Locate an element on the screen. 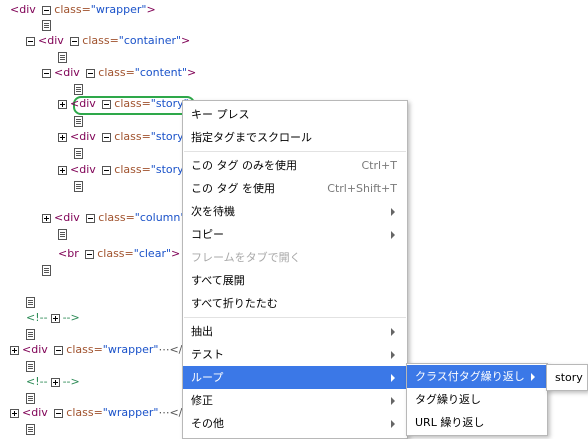 The height and width of the screenshot is (439, 588). menu-item-collapse-all: すべて折りたたむ is located at coordinates (295, 303).